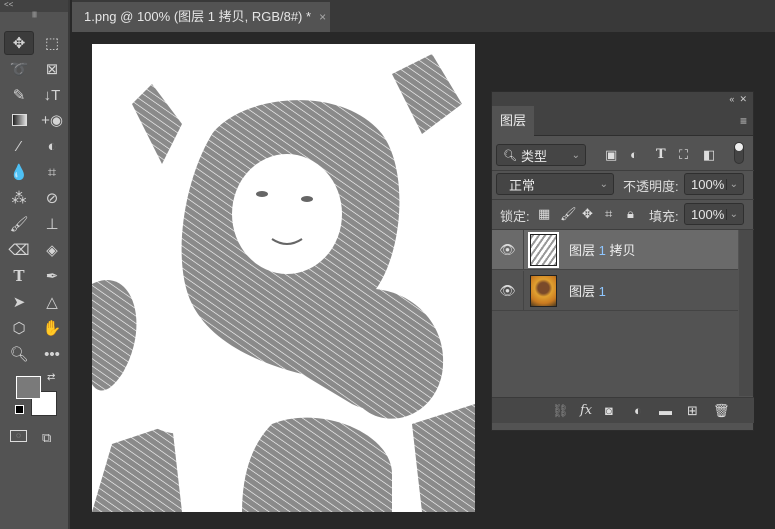 Image resolution: width=775 pixels, height=529 pixels. I want to click on opacity-label: 不透明度:, so click(651, 186).